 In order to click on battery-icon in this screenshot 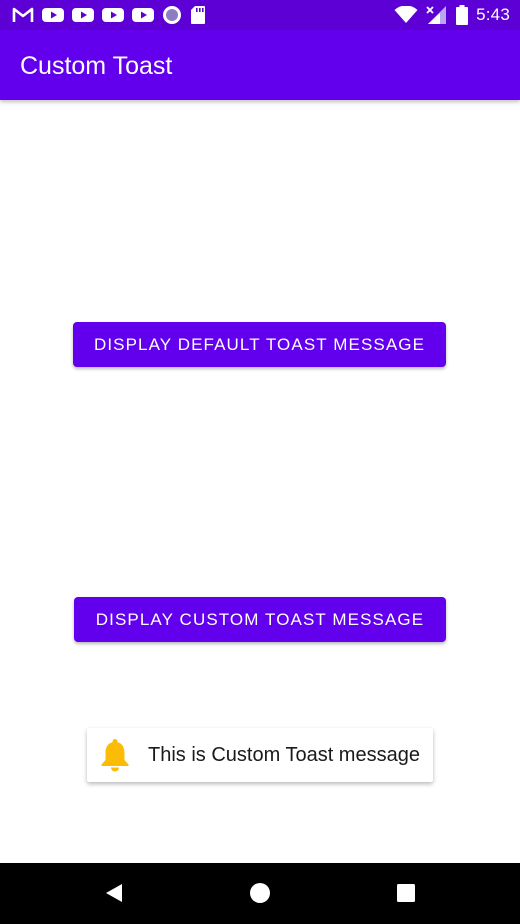, I will do `click(462, 15)`.